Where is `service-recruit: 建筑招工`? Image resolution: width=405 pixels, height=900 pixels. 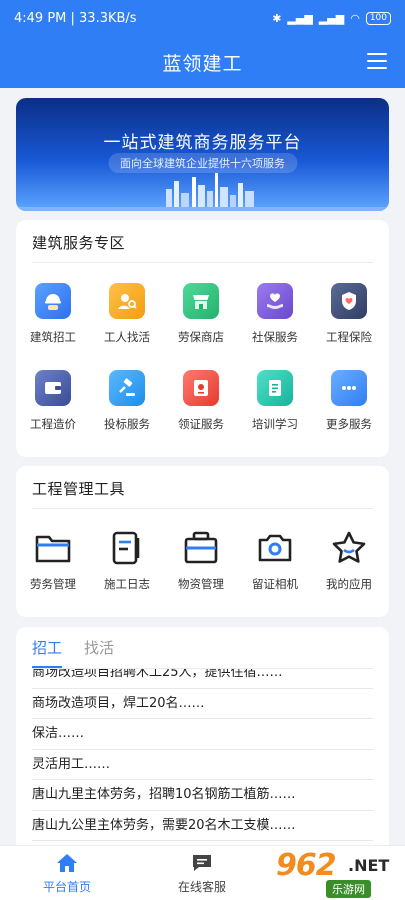 service-recruit: 建筑招工 is located at coordinates (53, 314).